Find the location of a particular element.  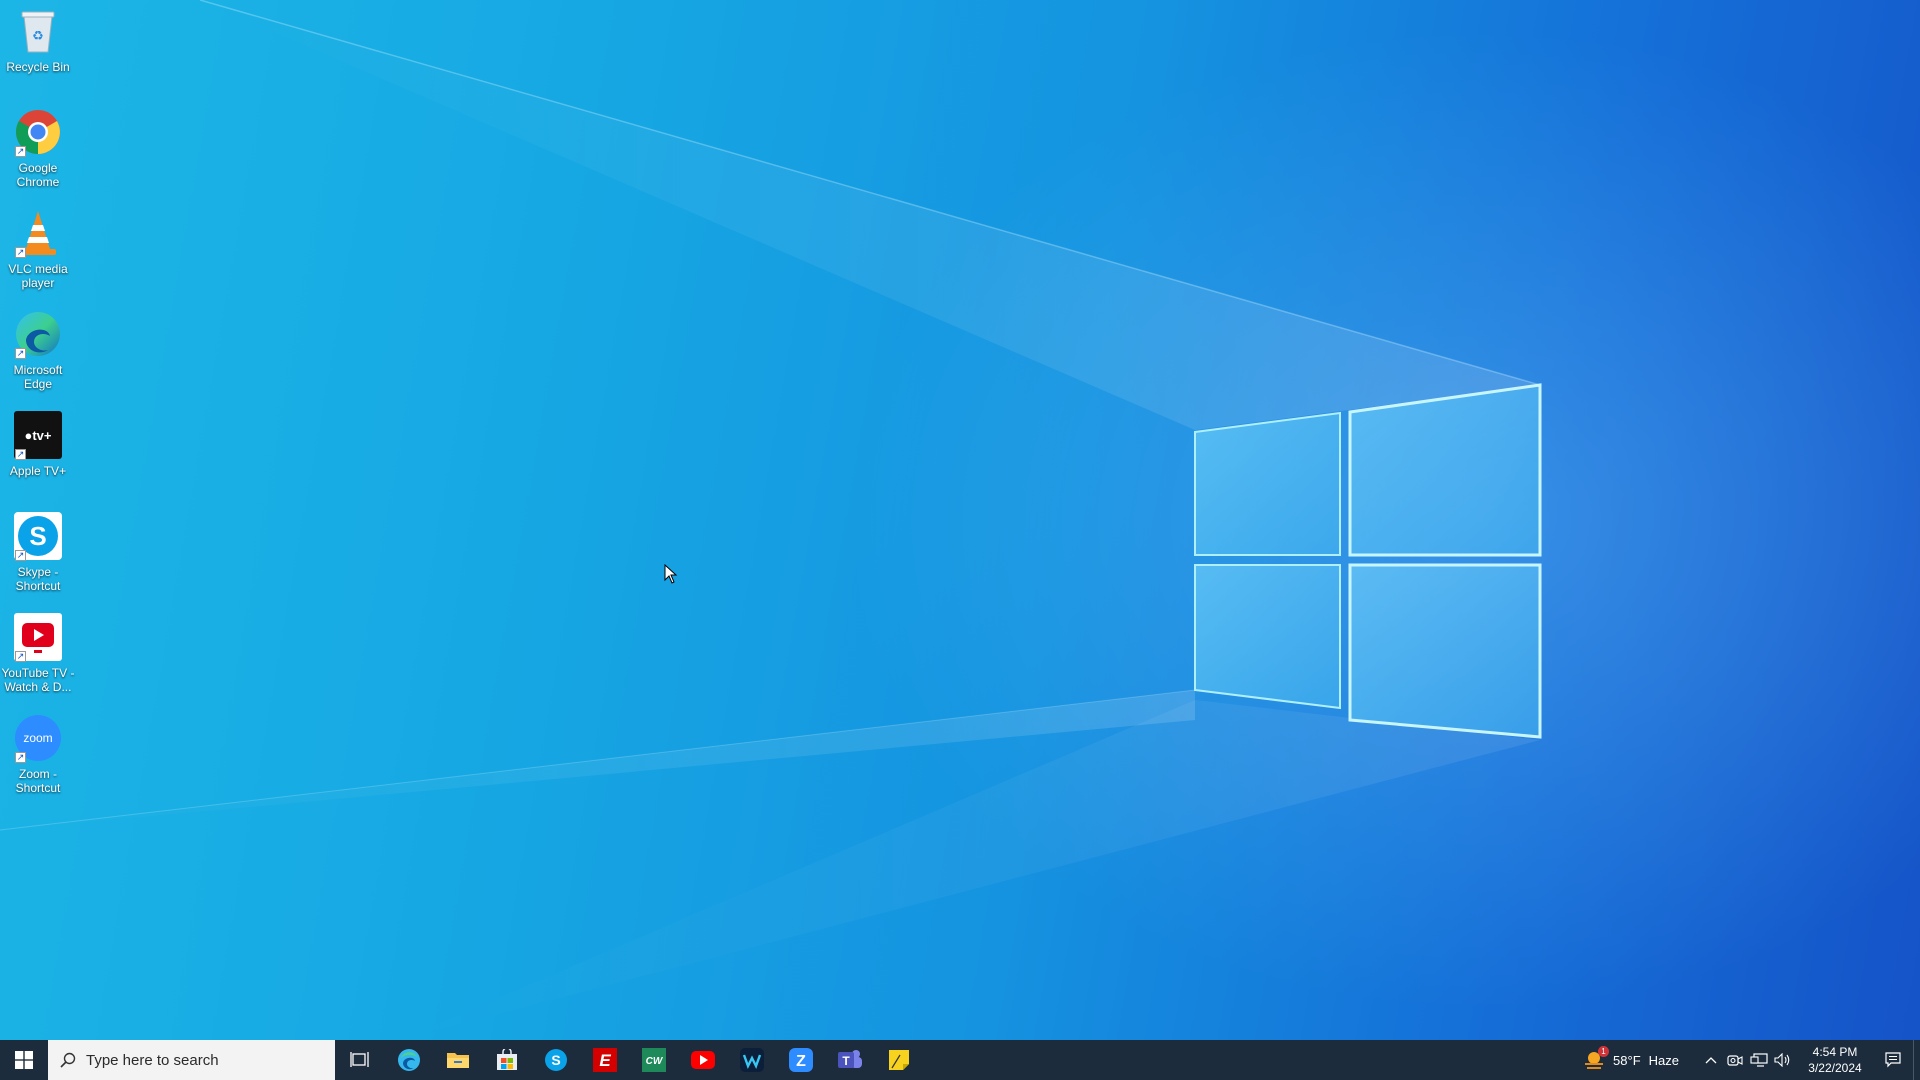

svg-text: zoom is located at coordinates (37, 738).